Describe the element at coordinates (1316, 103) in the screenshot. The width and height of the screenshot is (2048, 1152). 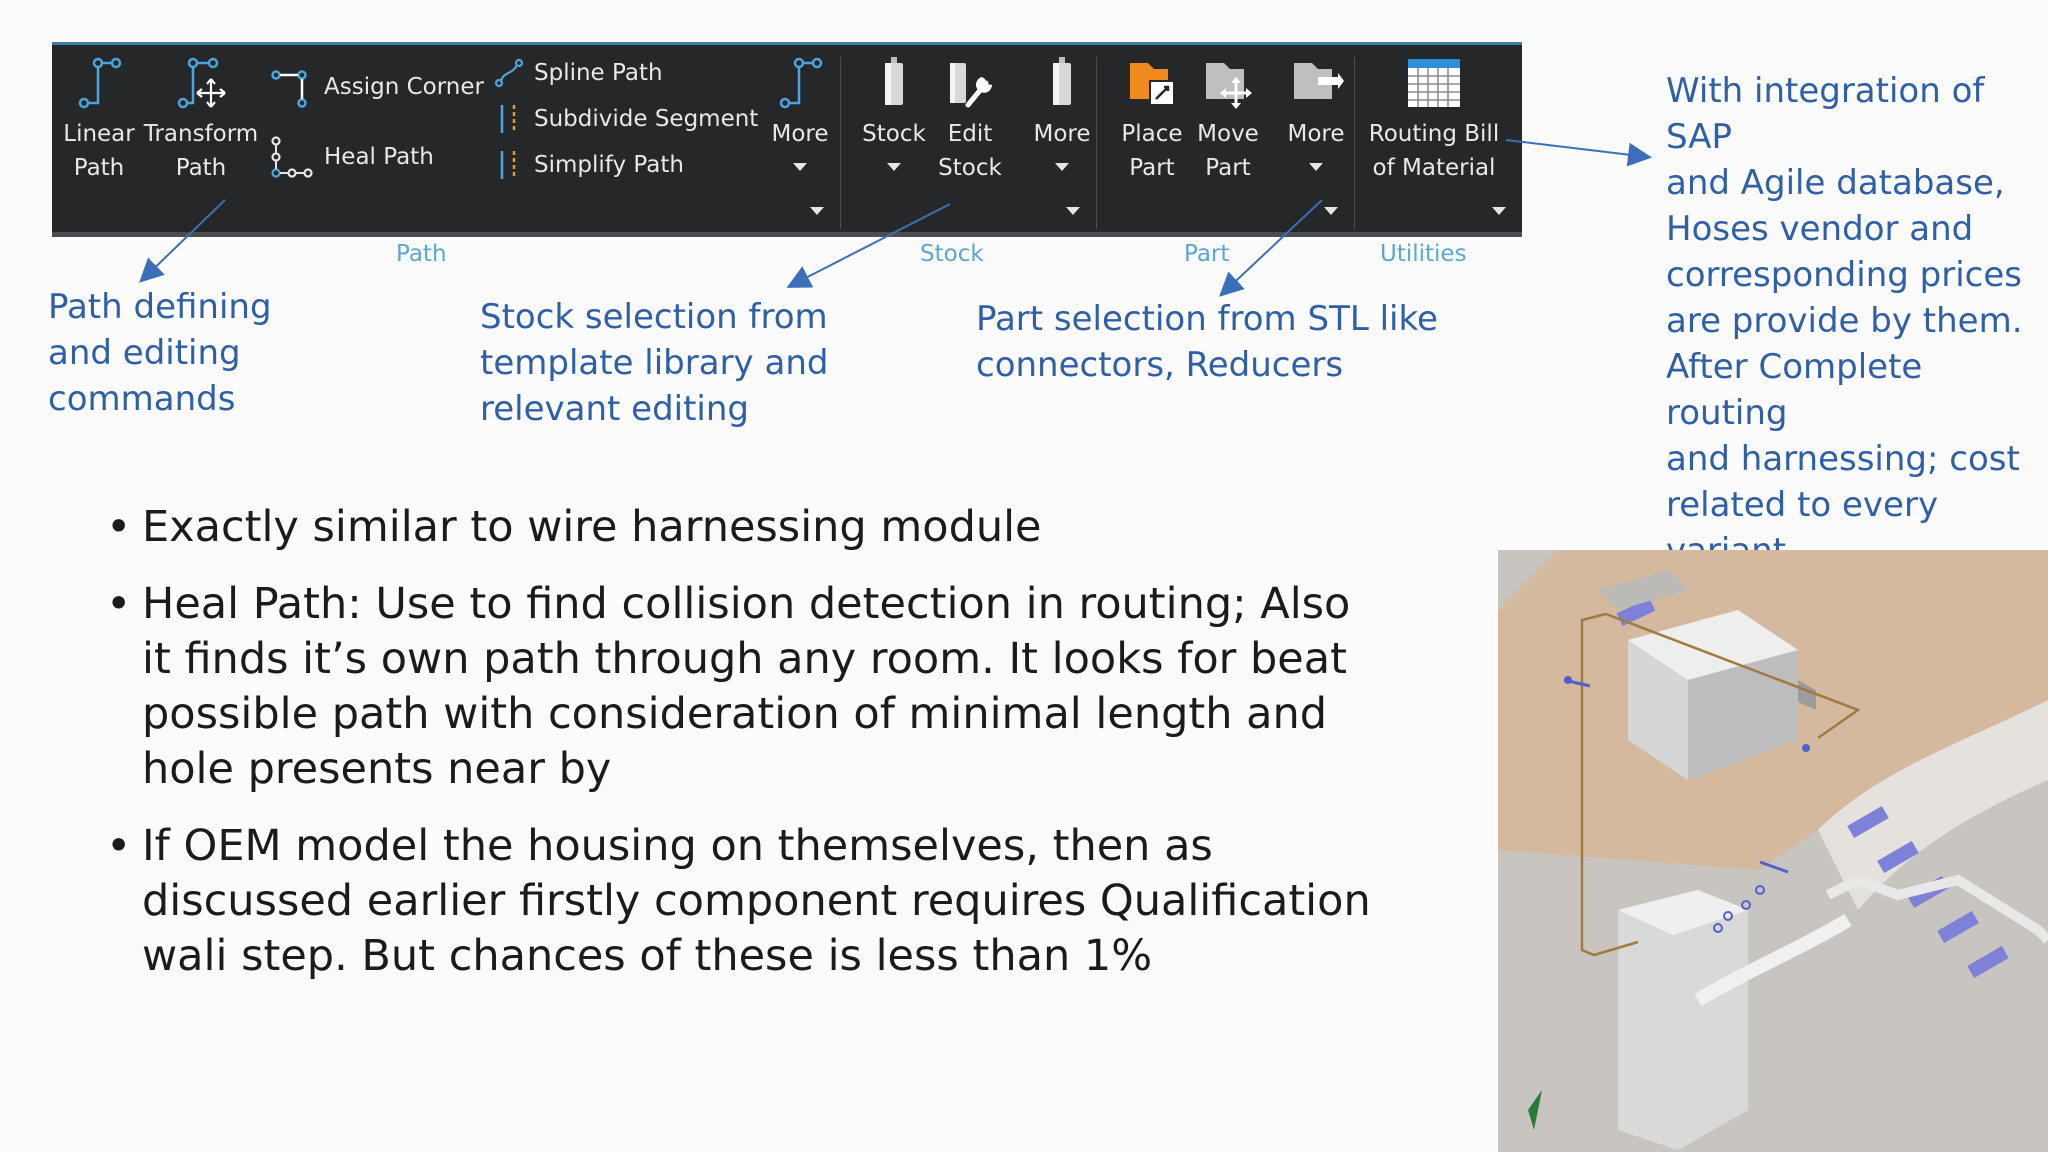
I see `part-more-button: More` at that location.